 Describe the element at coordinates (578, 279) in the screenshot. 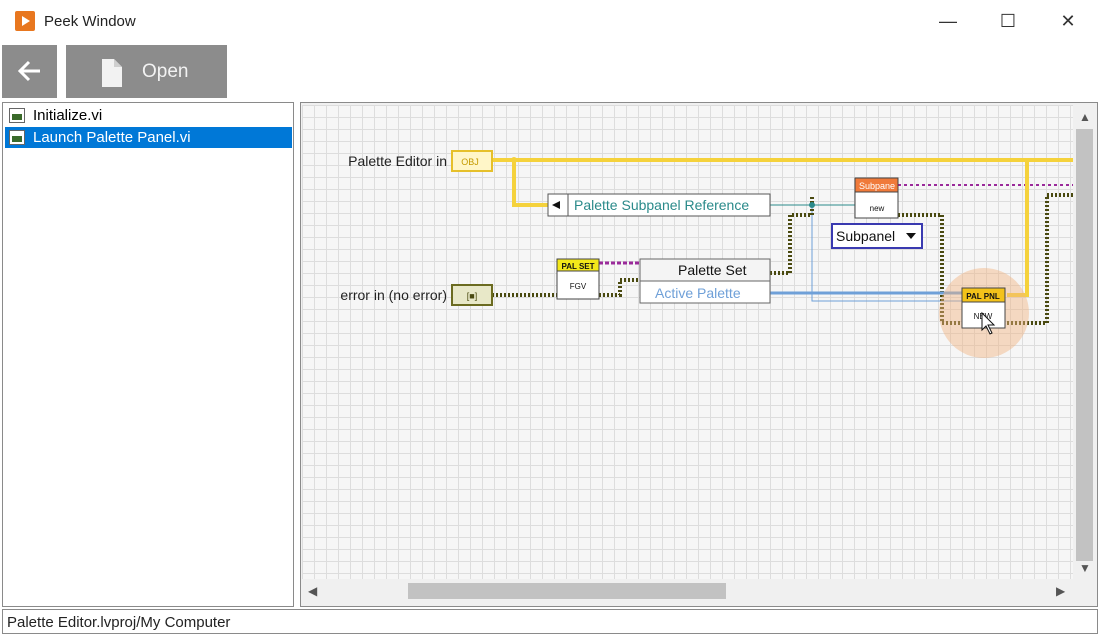

I see `pal-set-fgv-node: PAL SET FGV` at that location.